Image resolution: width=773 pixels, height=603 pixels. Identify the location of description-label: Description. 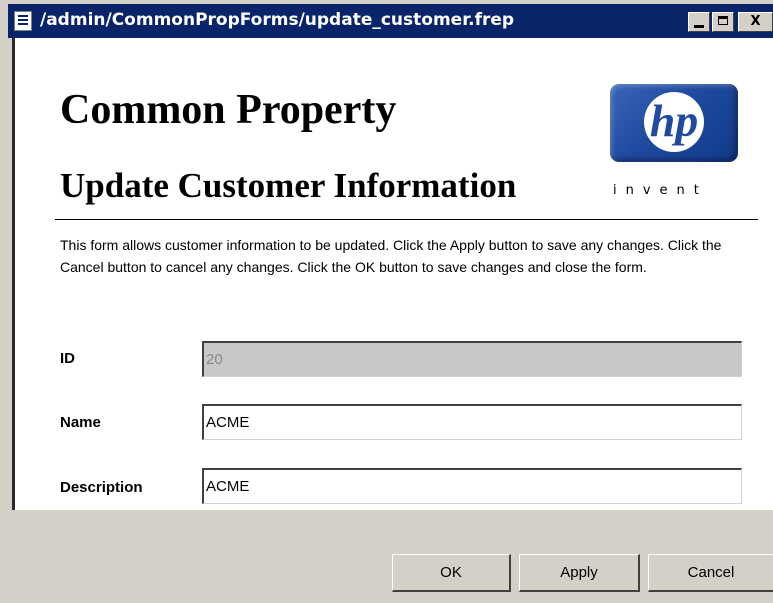
(101, 487).